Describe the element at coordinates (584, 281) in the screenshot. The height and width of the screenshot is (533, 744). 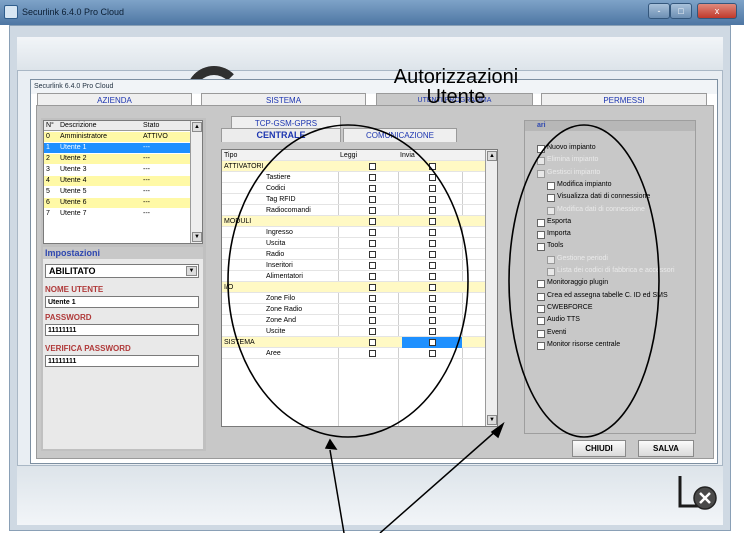
I see `annotation-ellipse-permessi` at that location.